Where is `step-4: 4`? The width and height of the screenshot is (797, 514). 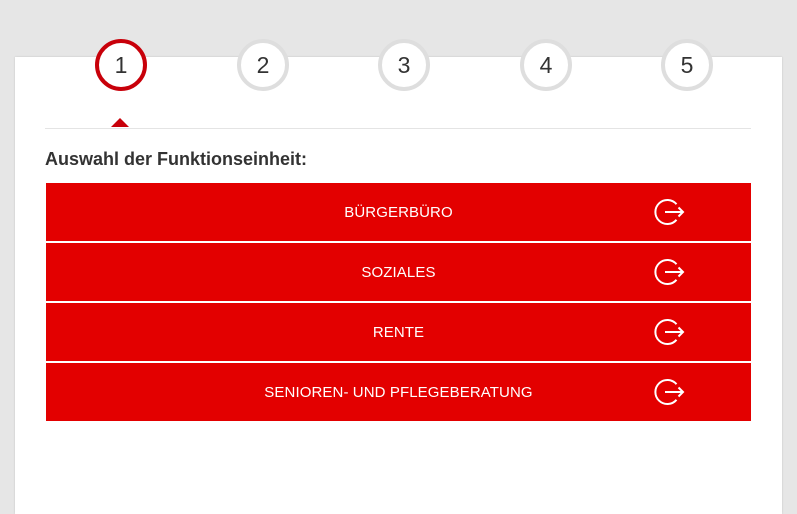 step-4: 4 is located at coordinates (546, 65).